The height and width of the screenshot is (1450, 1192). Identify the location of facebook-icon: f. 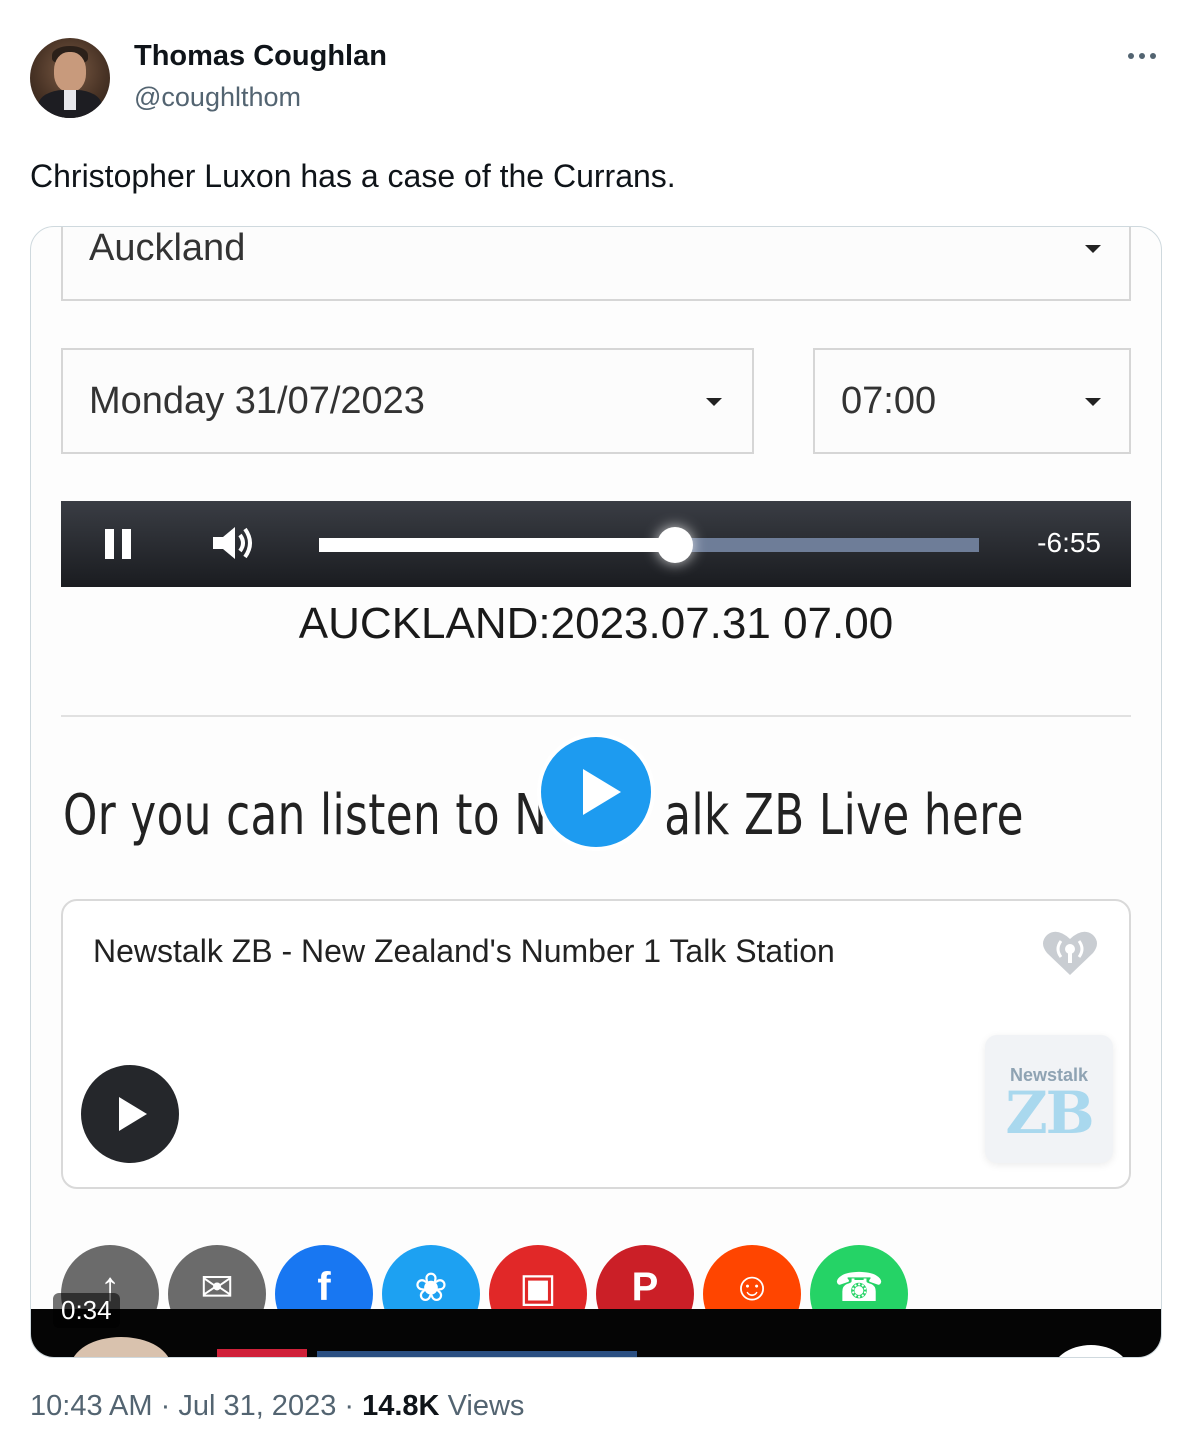
(324, 1287).